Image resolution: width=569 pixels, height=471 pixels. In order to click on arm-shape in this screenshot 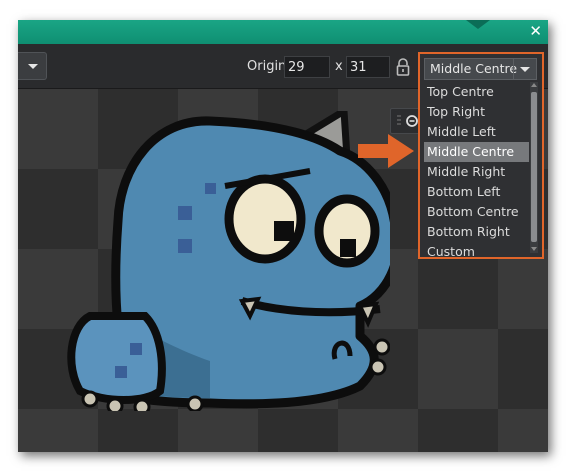, I will do `click(116, 358)`.